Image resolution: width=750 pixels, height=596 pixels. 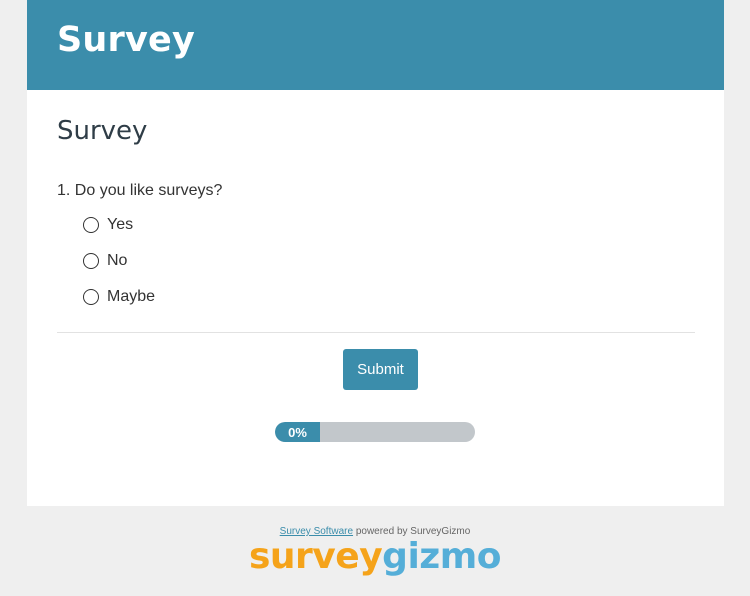 What do you see at coordinates (105, 261) in the screenshot?
I see `option-no: No` at bounding box center [105, 261].